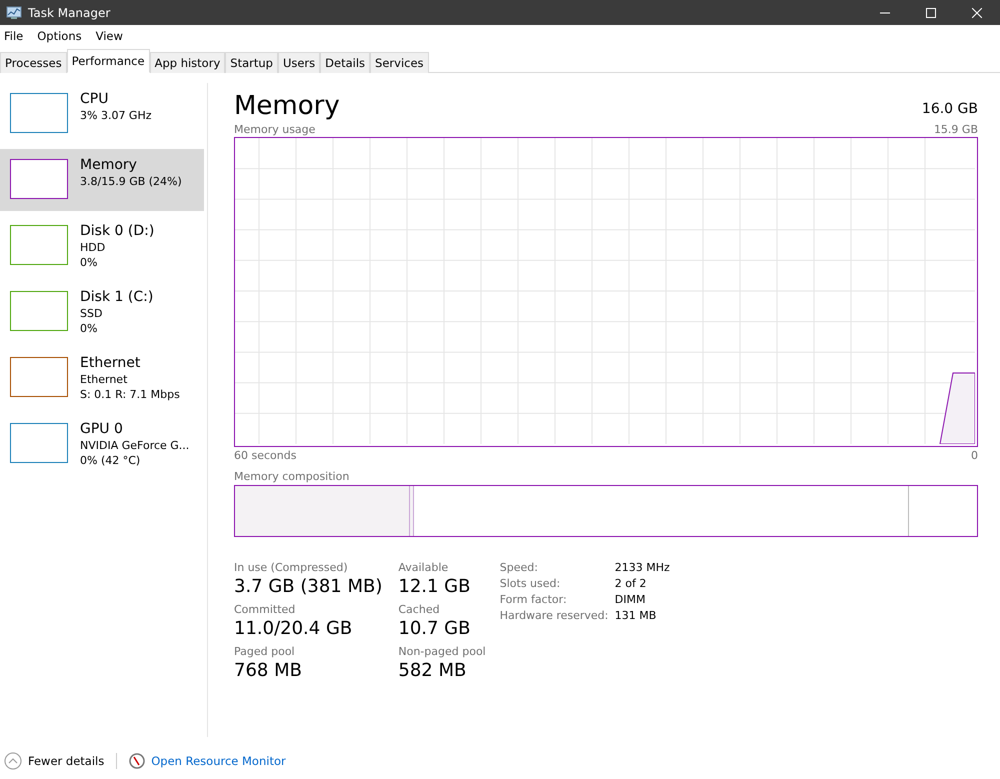 The height and width of the screenshot is (779, 1000). Describe the element at coordinates (14, 35) in the screenshot. I see `menu-item: File` at that location.